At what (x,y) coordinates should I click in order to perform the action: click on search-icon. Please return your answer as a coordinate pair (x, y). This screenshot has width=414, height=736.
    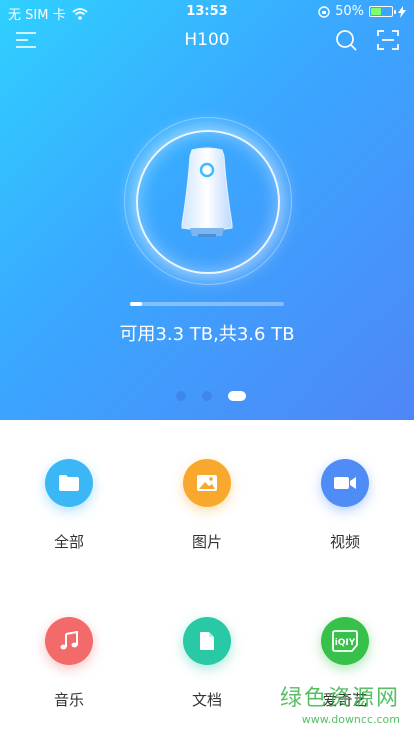
    Looking at the image, I should click on (346, 40).